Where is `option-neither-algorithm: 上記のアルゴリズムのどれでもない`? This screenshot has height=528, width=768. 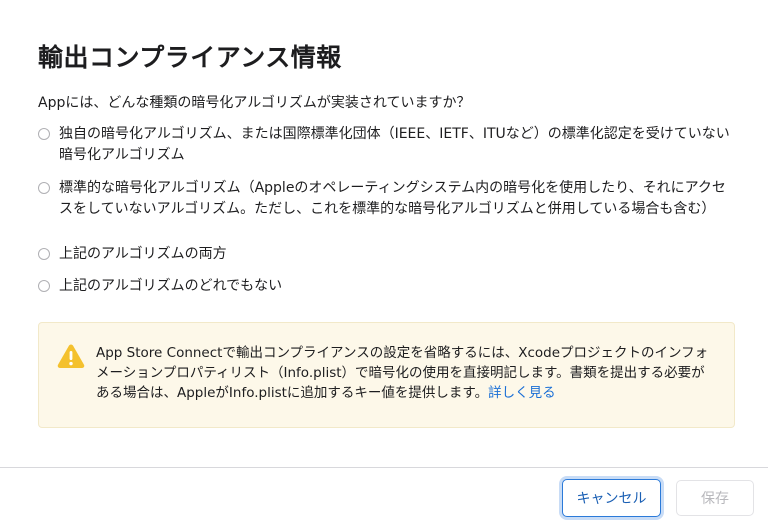 option-neither-algorithm: 上記のアルゴリズムのどれでもない is located at coordinates (388, 292).